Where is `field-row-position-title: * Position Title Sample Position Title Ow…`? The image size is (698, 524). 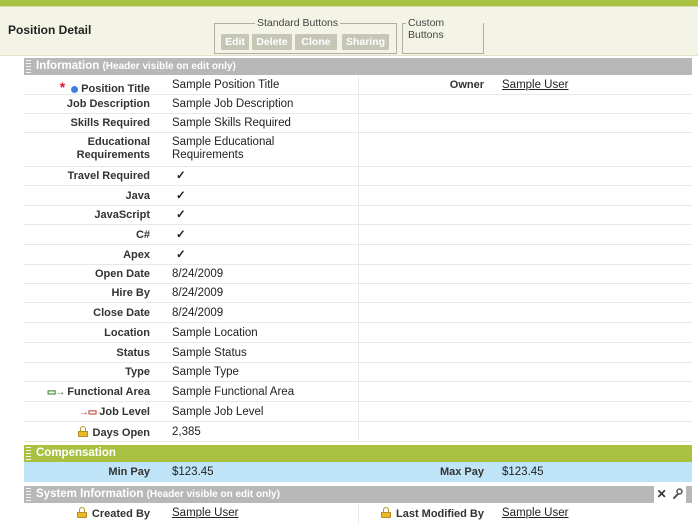 field-row-position-title: * Position Title Sample Position Title Ow… is located at coordinates (358, 85).